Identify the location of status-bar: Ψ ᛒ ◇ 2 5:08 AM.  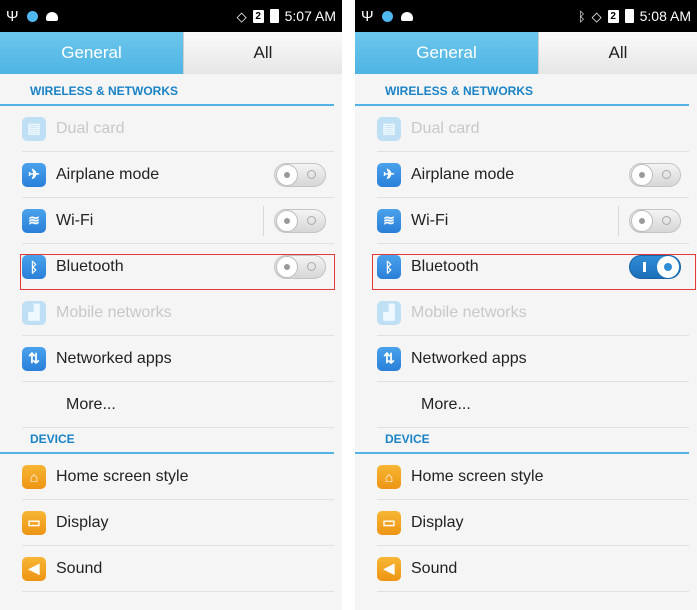
(526, 16).